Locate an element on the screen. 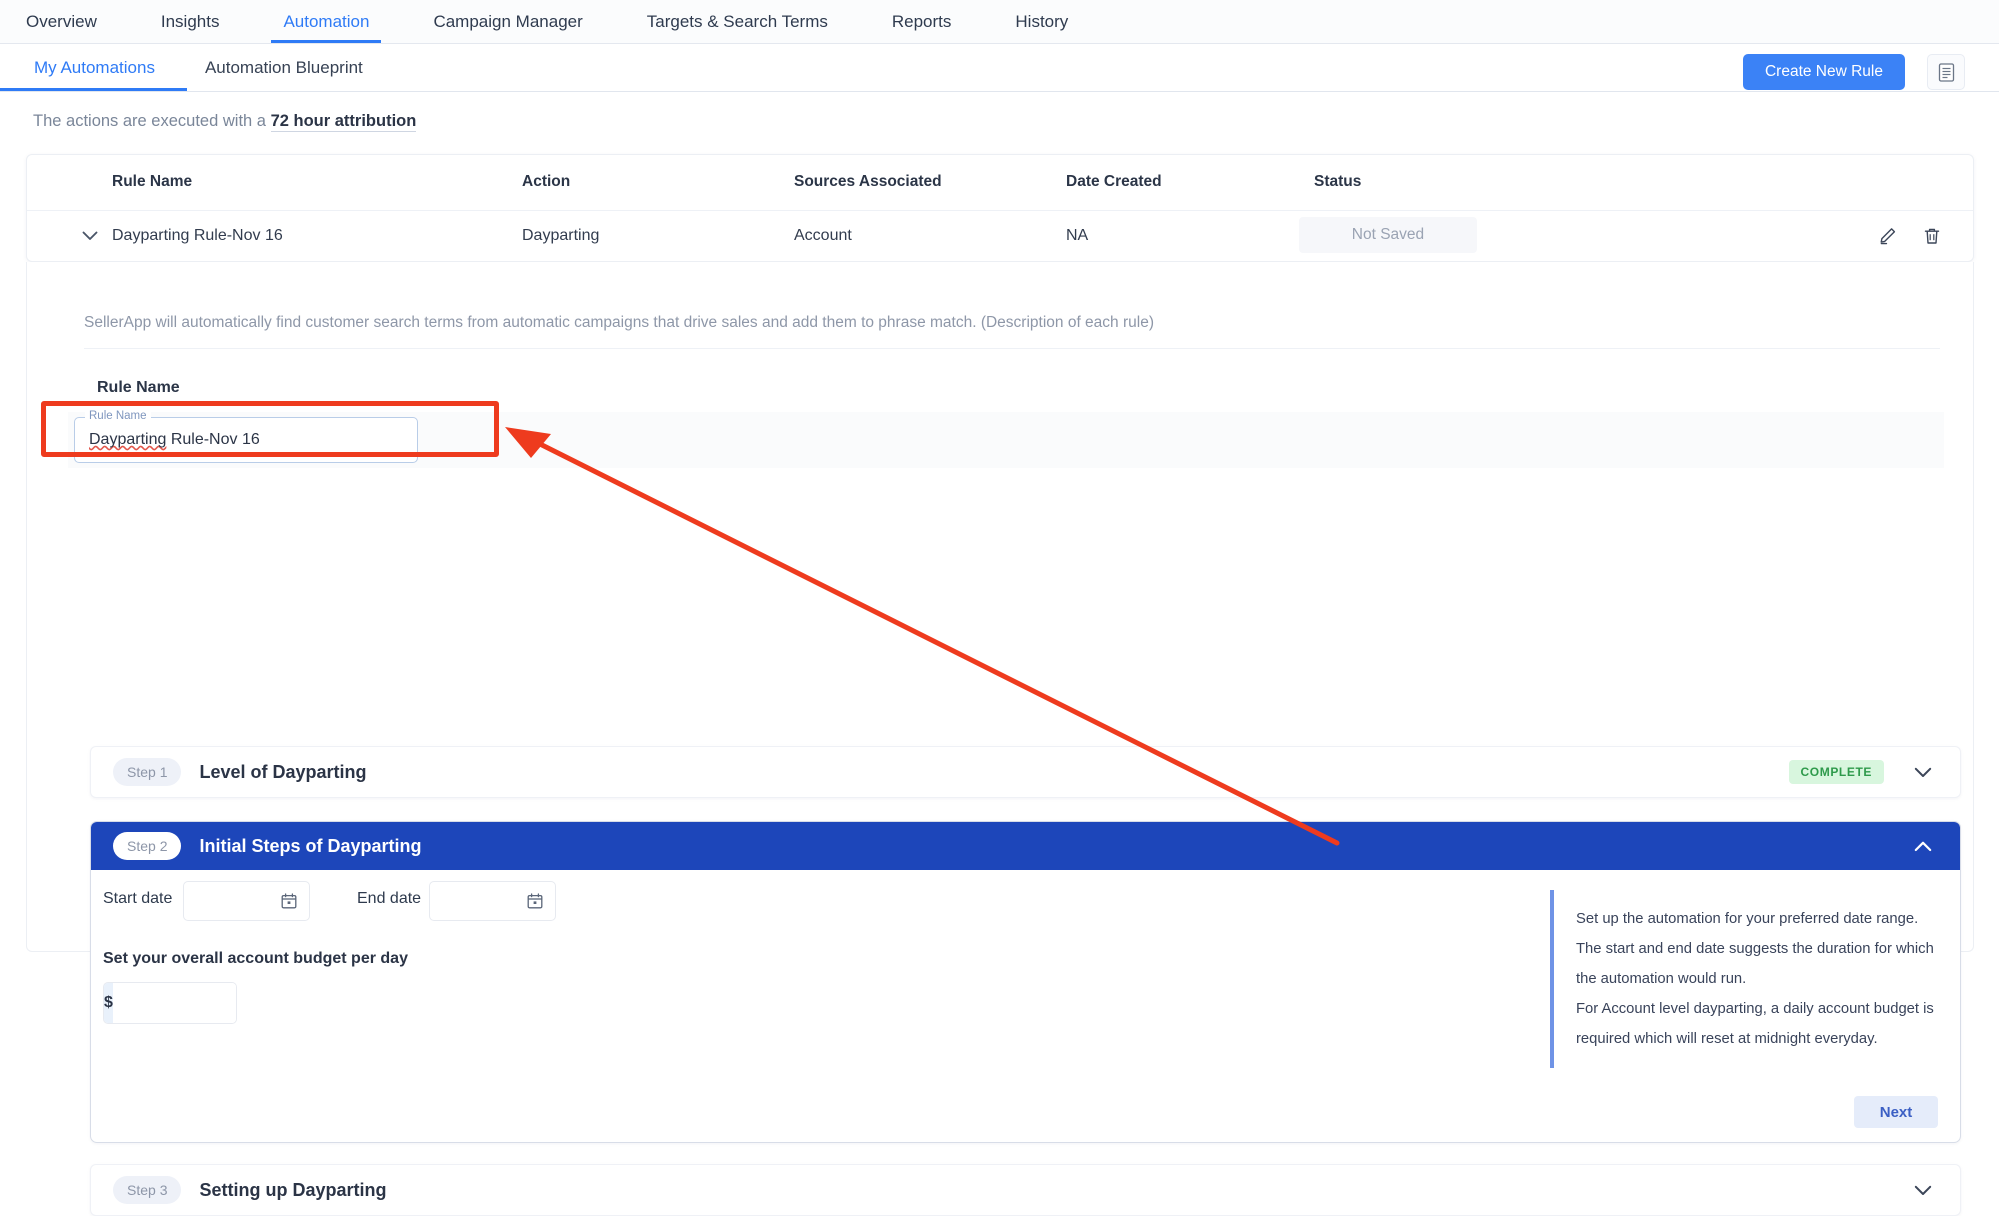  step-1-level-of-dayparting: Step 1 Level of Dayparting COMPLETE is located at coordinates (1025, 772).